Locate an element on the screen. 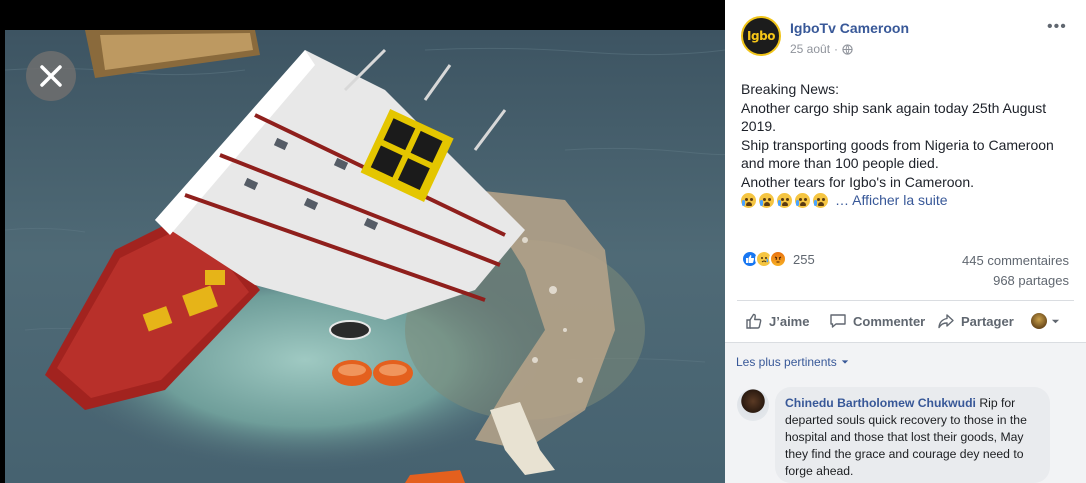 The image size is (1086, 483). angry-reaction-icon is located at coordinates (778, 259).